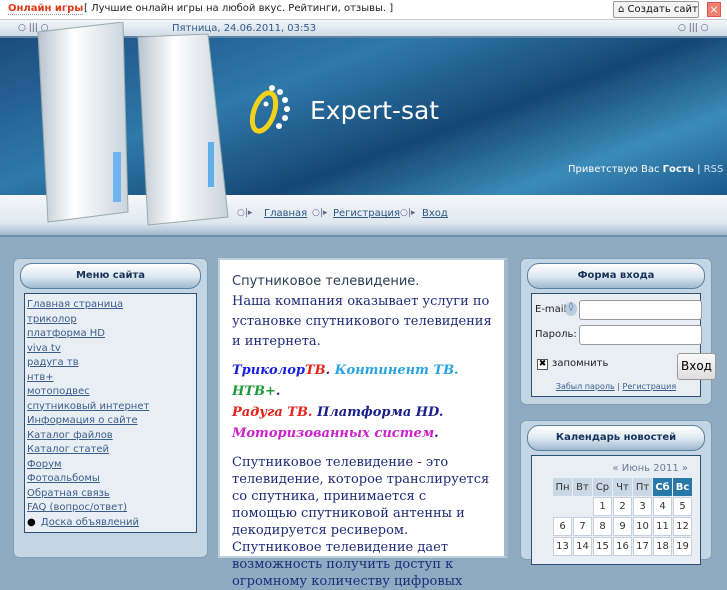 Image resolution: width=727 pixels, height=590 pixels. Describe the element at coordinates (650, 386) in the screenshot. I see `register-link: Регистрация` at that location.